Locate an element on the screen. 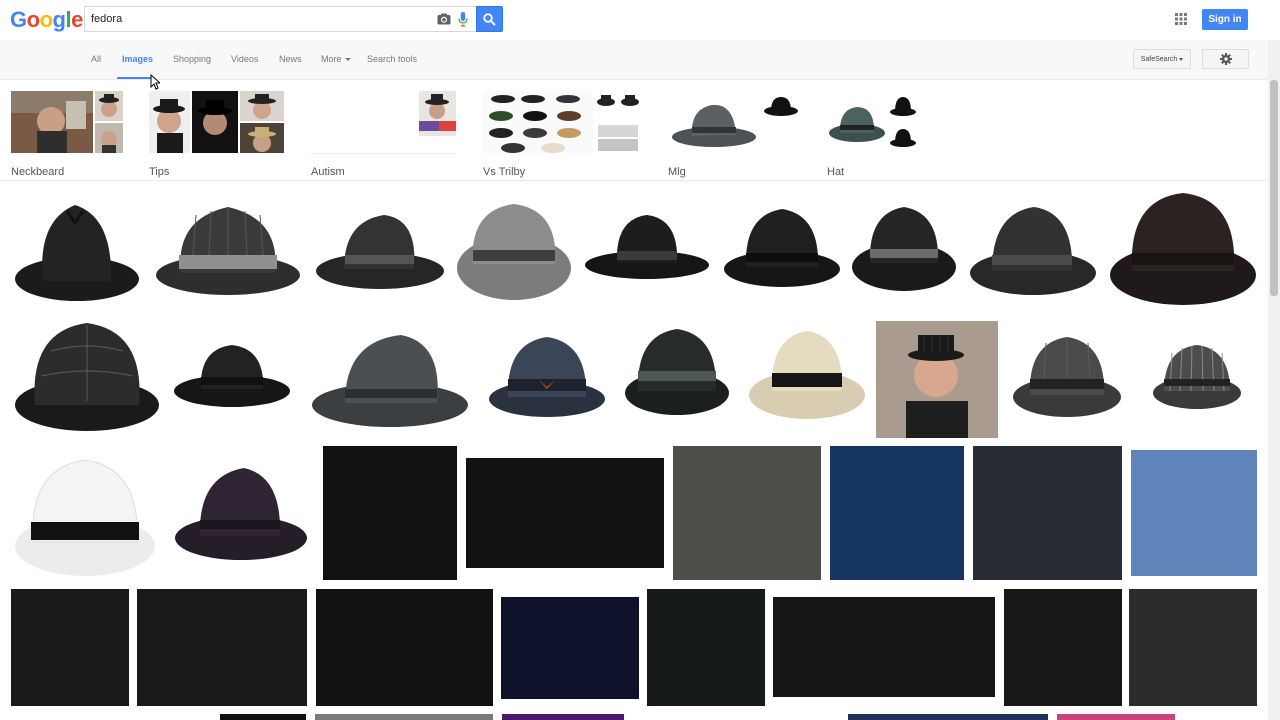 The image size is (1280, 720). tab-videos: Videos is located at coordinates (244, 59).